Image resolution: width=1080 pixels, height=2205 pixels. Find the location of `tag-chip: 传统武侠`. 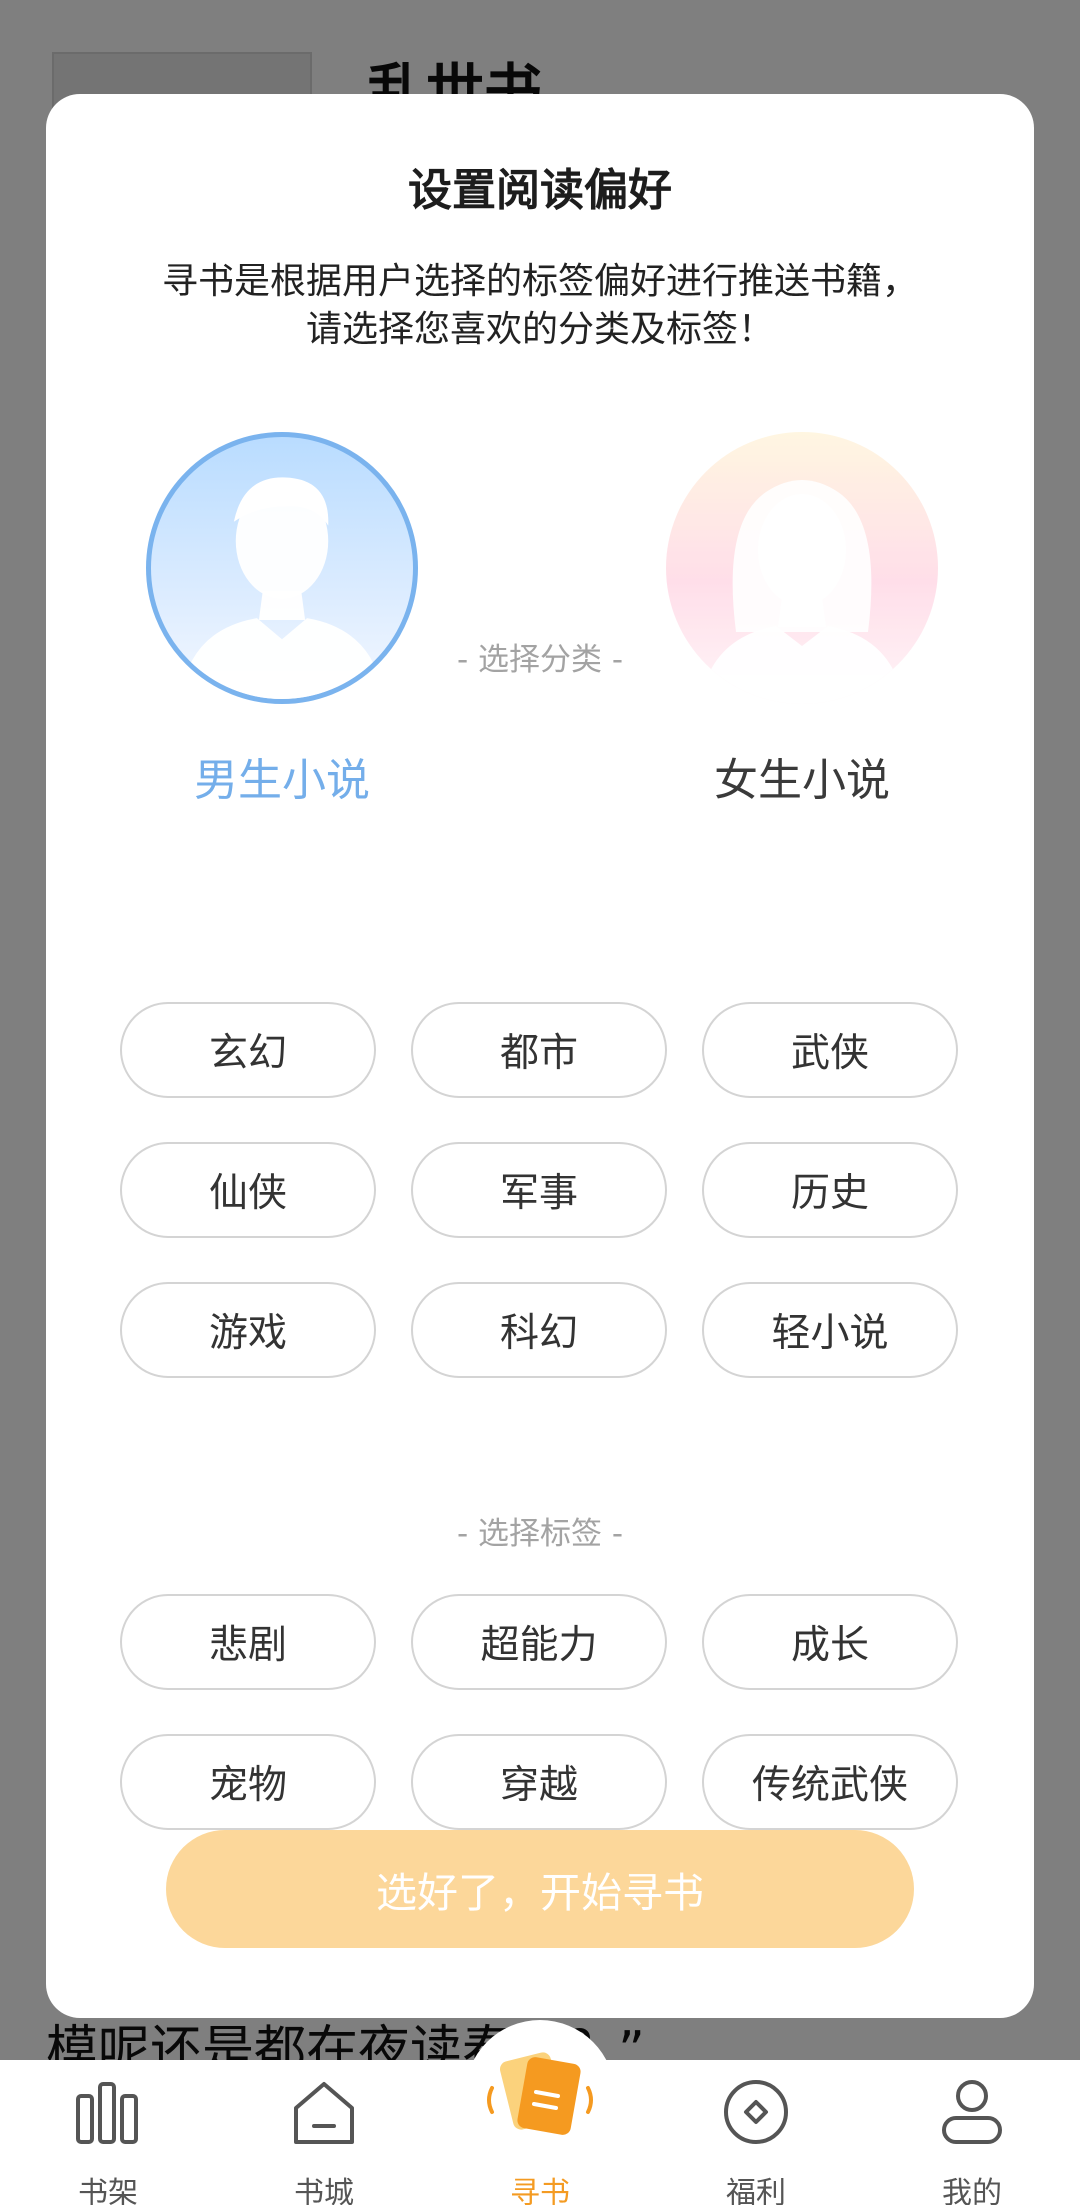

tag-chip: 传统武侠 is located at coordinates (830, 1782).